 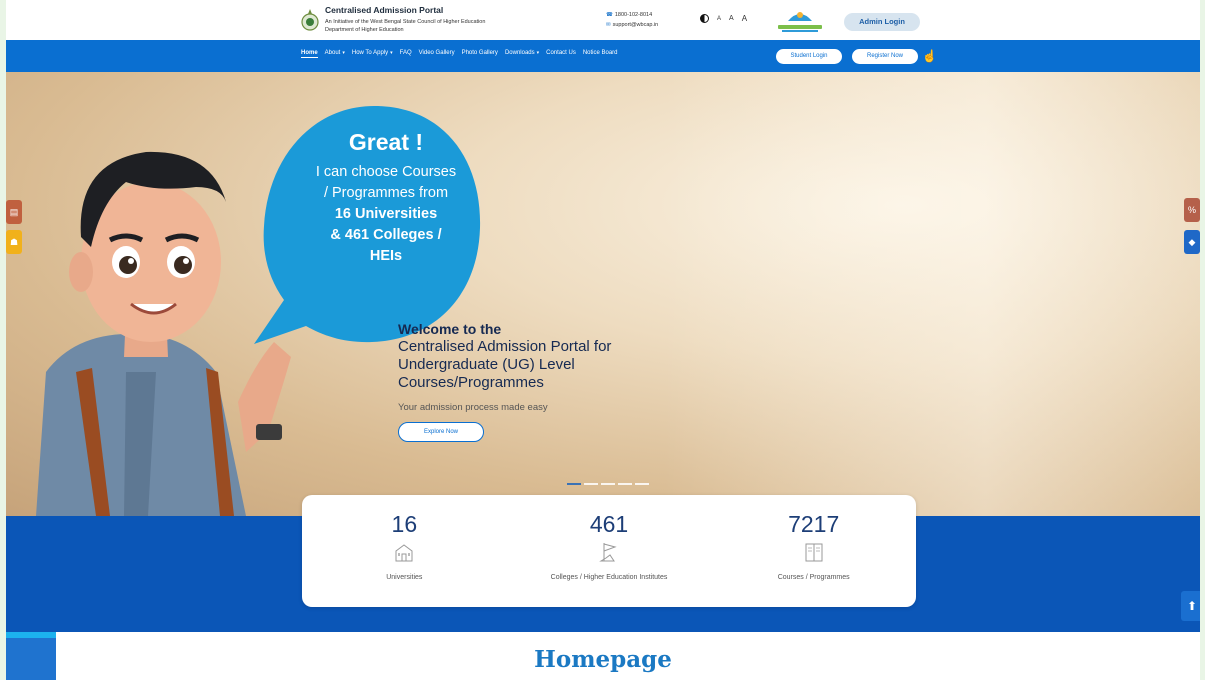 What do you see at coordinates (404, 577) in the screenshot?
I see `stat-label: Universities` at bounding box center [404, 577].